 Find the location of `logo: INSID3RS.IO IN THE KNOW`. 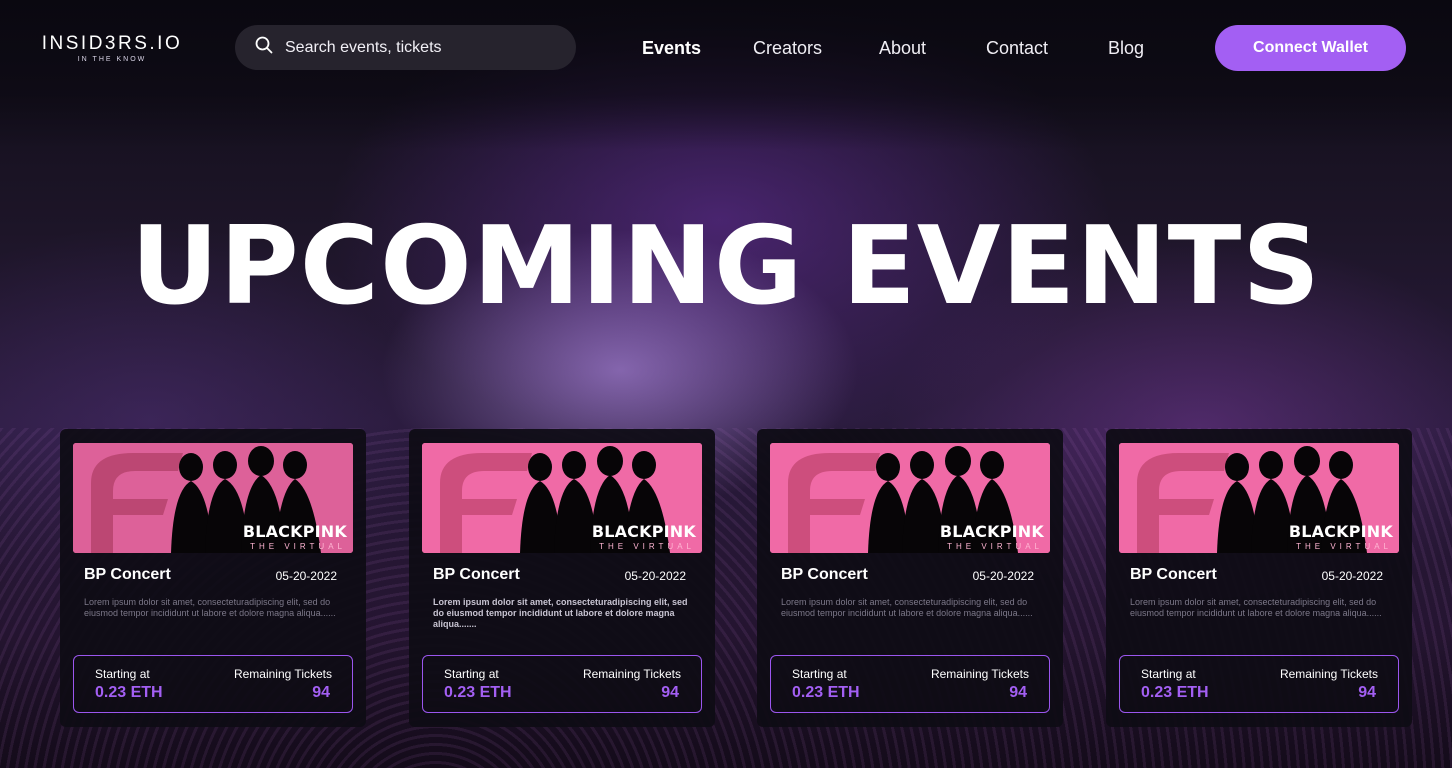

logo: INSID3RS.IO IN THE KNOW is located at coordinates (112, 49).